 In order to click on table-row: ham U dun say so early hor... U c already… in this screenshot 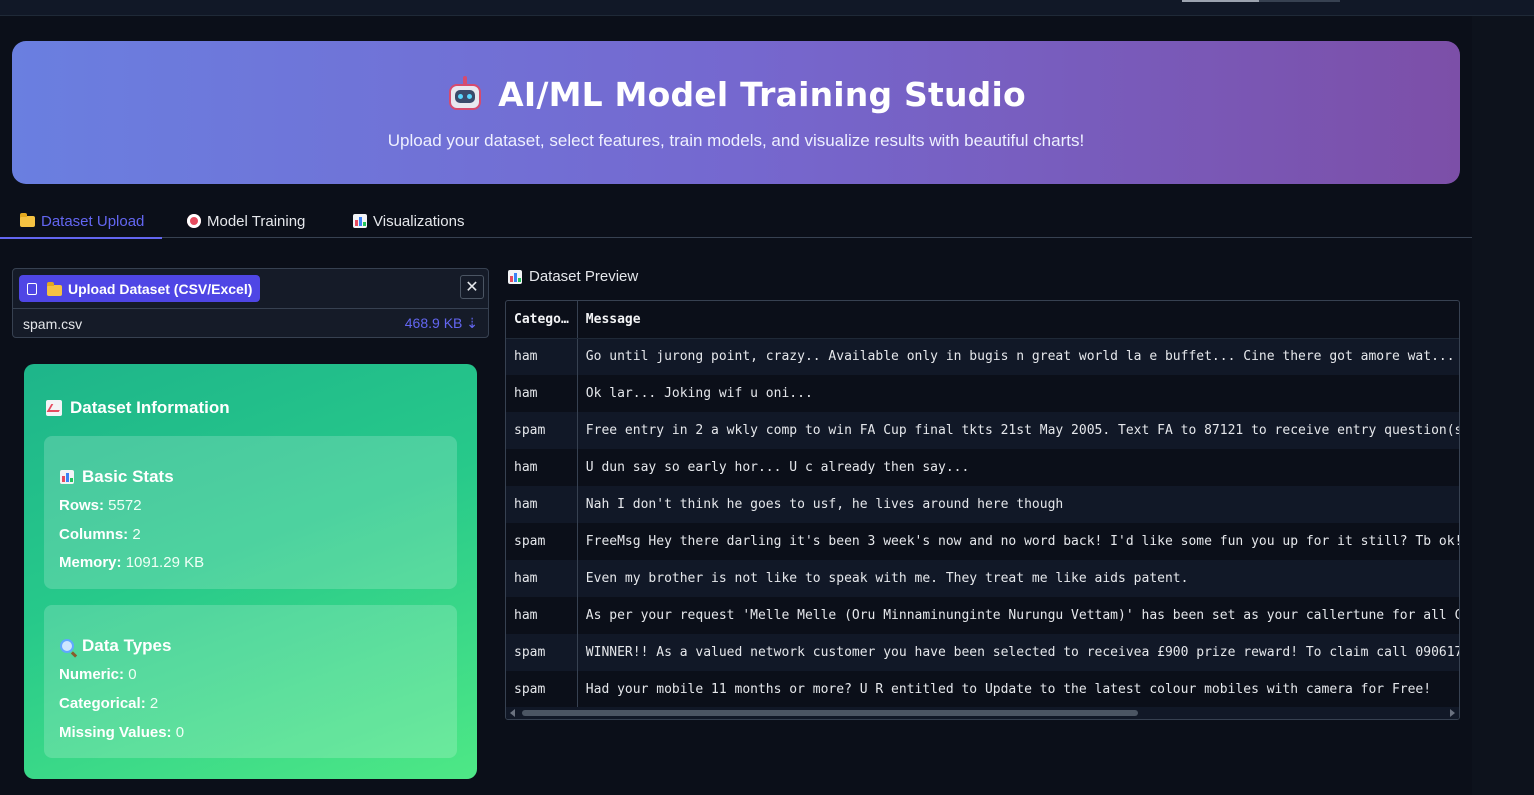, I will do `click(982, 467)`.